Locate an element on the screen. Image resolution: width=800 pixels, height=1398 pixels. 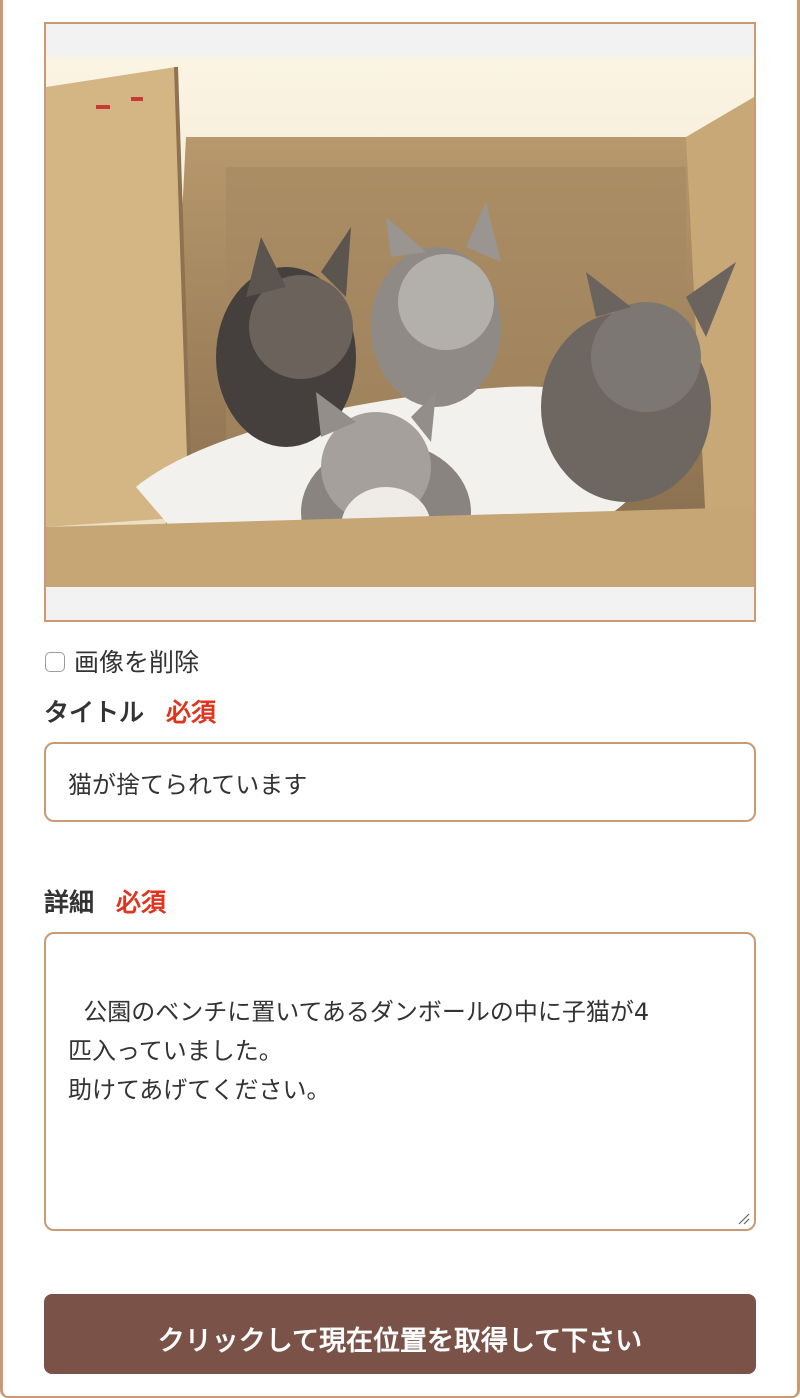
detail-field-label: 詳細 必須 is located at coordinates (105, 901).